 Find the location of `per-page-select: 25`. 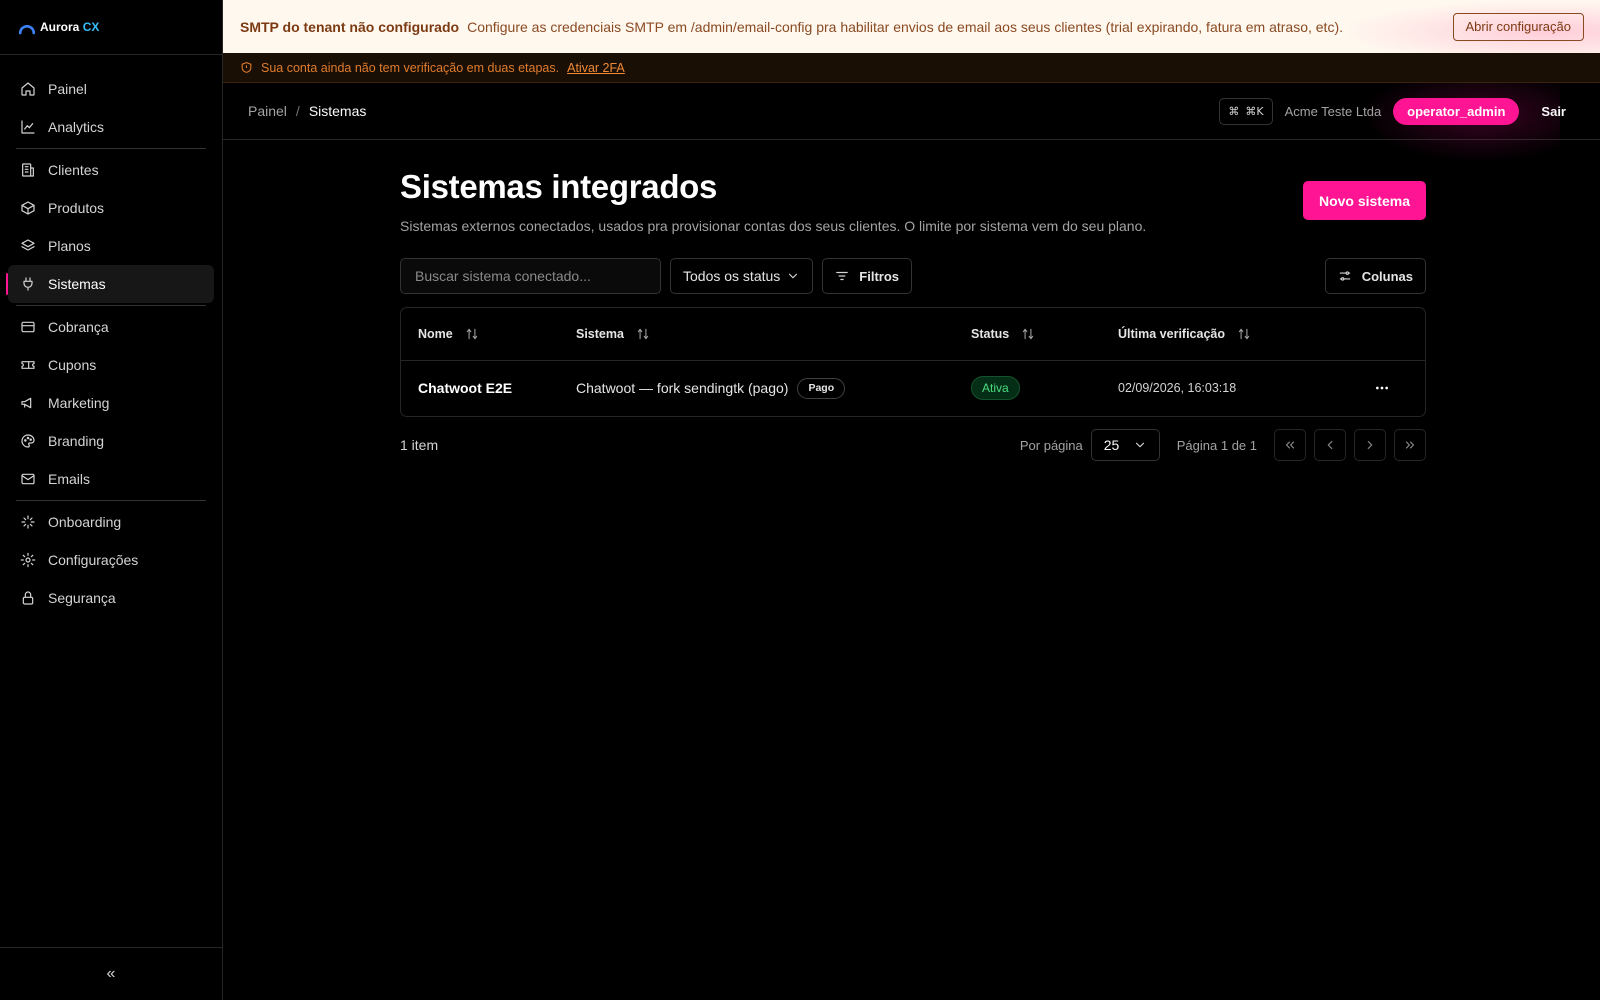

per-page-select: 25 is located at coordinates (1125, 445).